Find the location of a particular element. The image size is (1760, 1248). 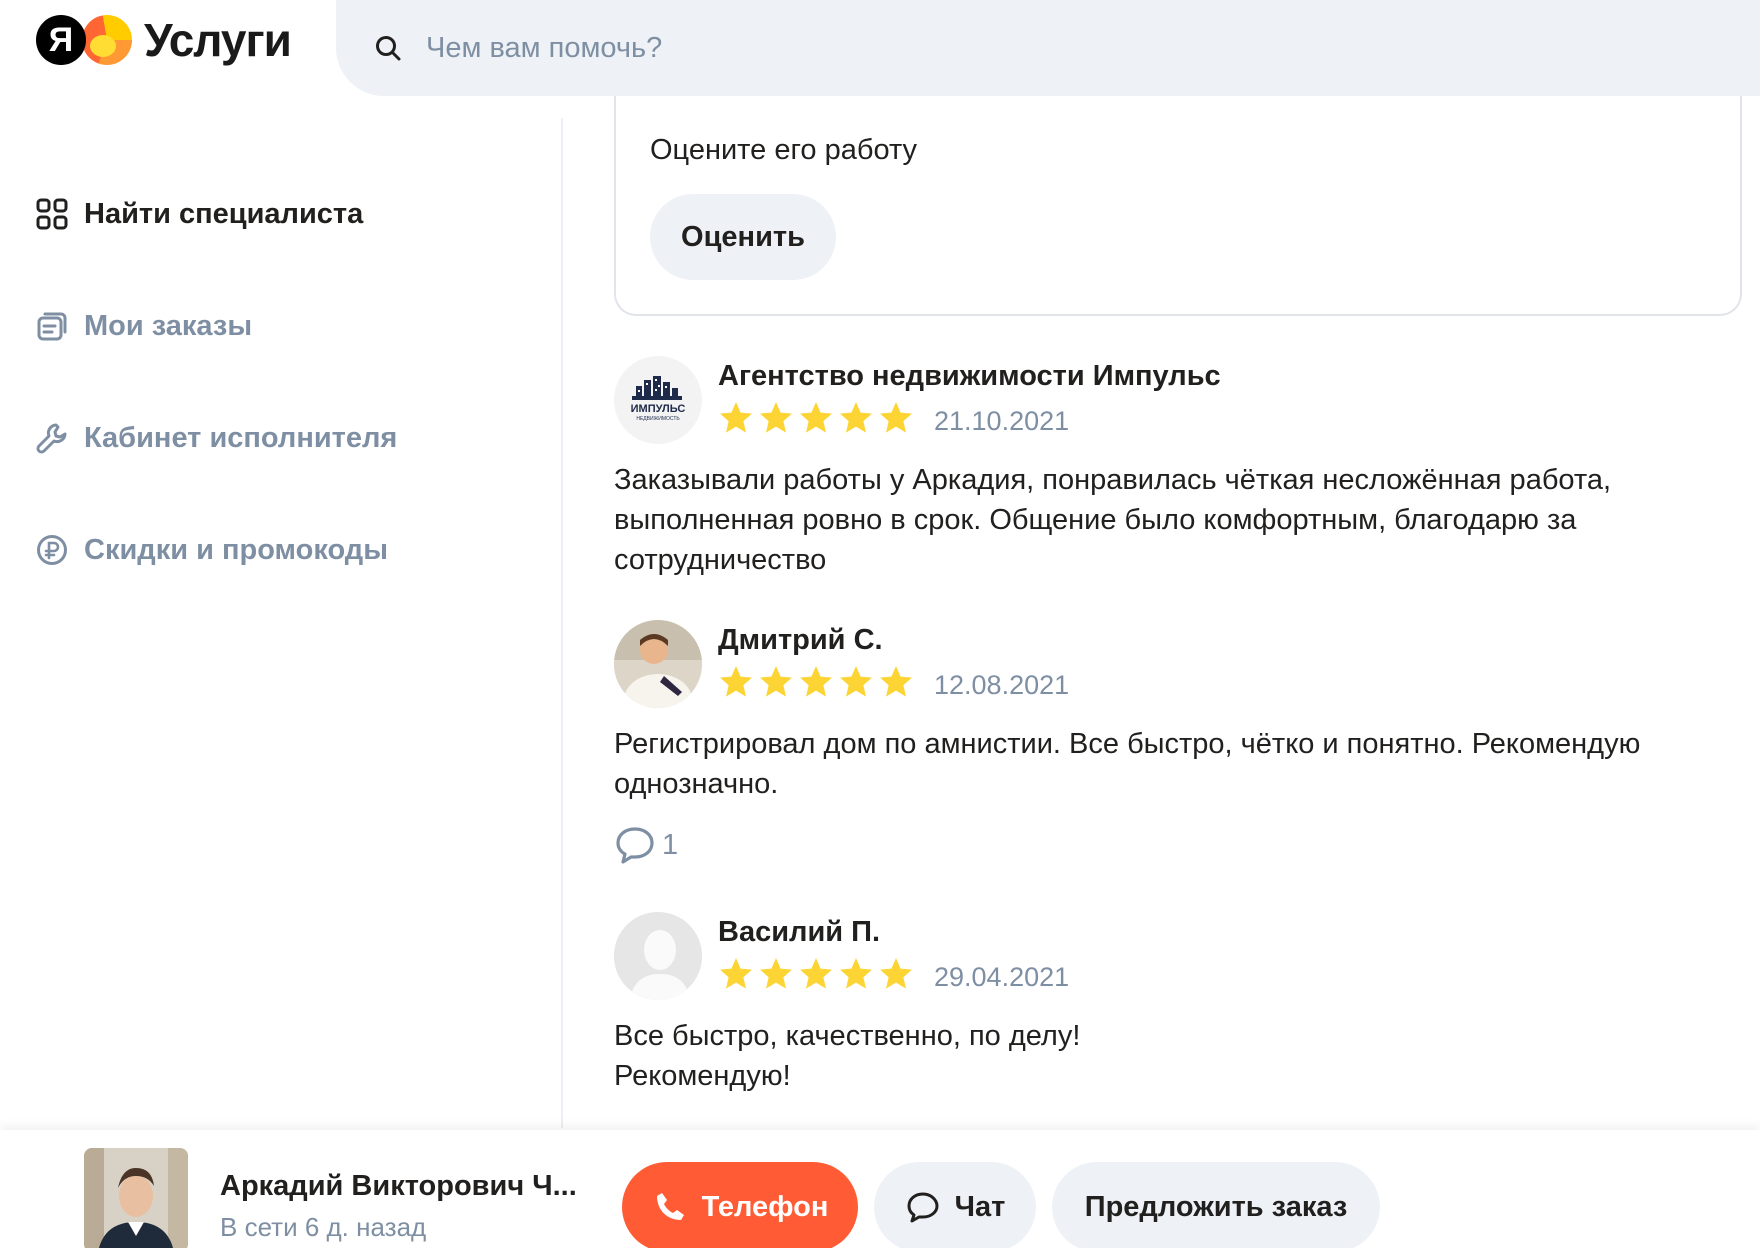

search-bar is located at coordinates (1048, 48).